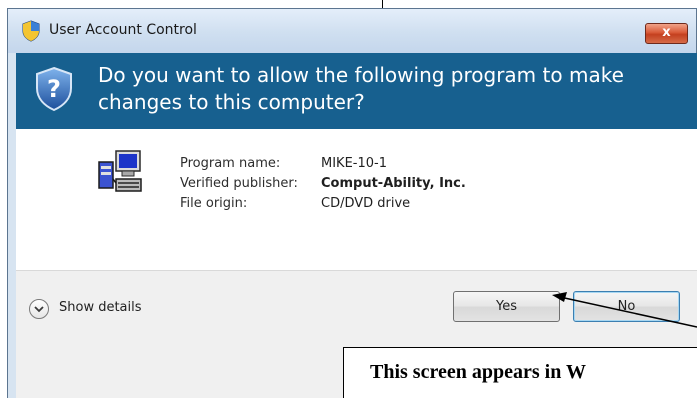 The height and width of the screenshot is (398, 697). What do you see at coordinates (230, 163) in the screenshot?
I see `program-name-label: Program name:` at bounding box center [230, 163].